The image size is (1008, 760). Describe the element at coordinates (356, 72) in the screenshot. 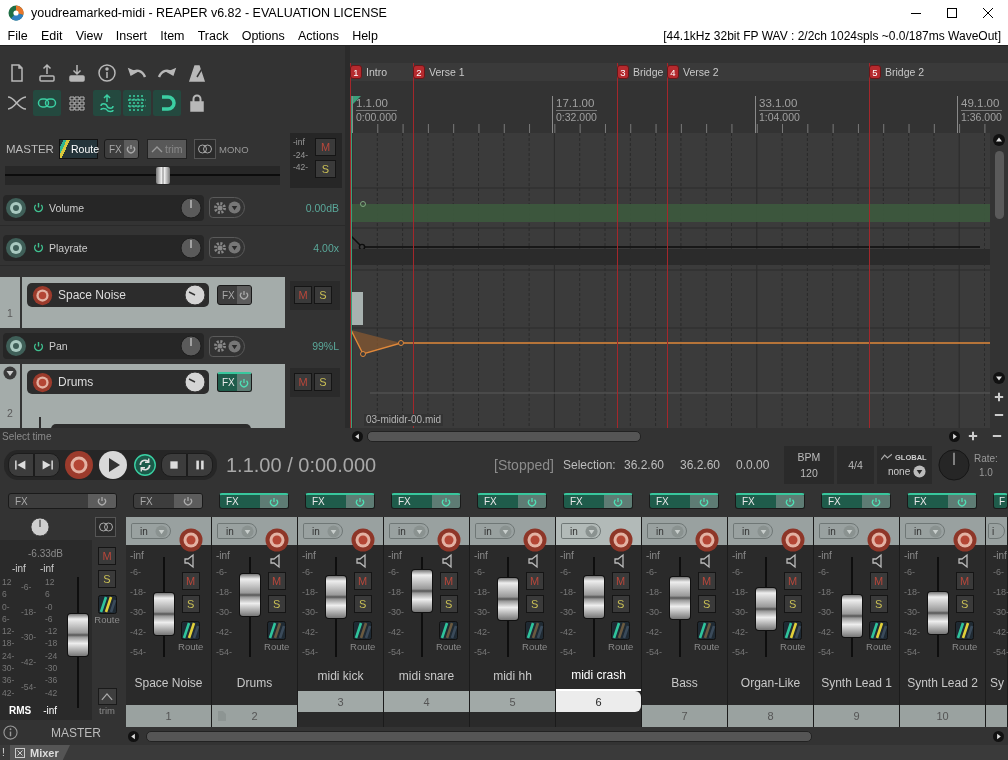

I see `marker-number: 1` at that location.